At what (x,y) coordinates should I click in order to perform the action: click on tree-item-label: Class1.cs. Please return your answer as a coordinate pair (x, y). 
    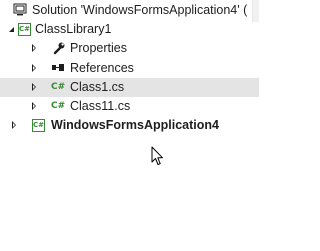
    Looking at the image, I should click on (97, 87).